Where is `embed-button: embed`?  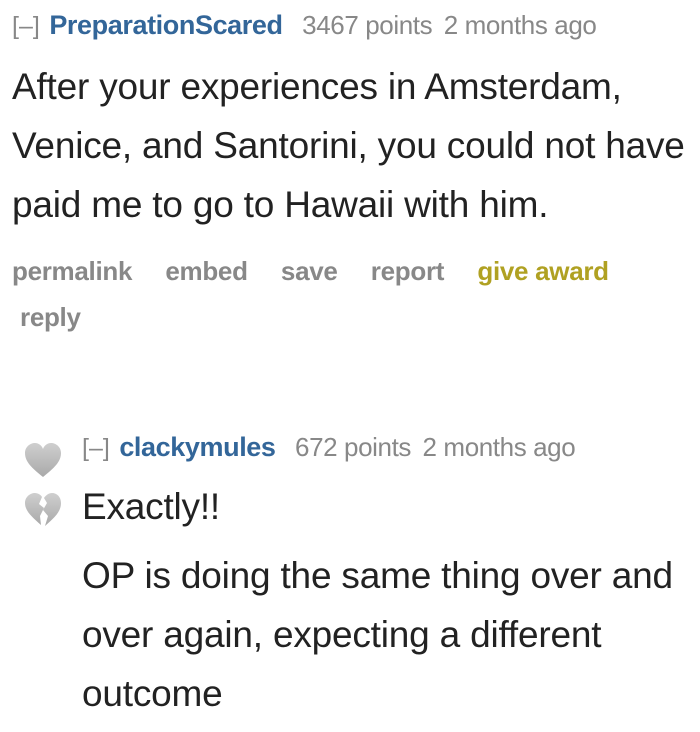 embed-button: embed is located at coordinates (206, 271).